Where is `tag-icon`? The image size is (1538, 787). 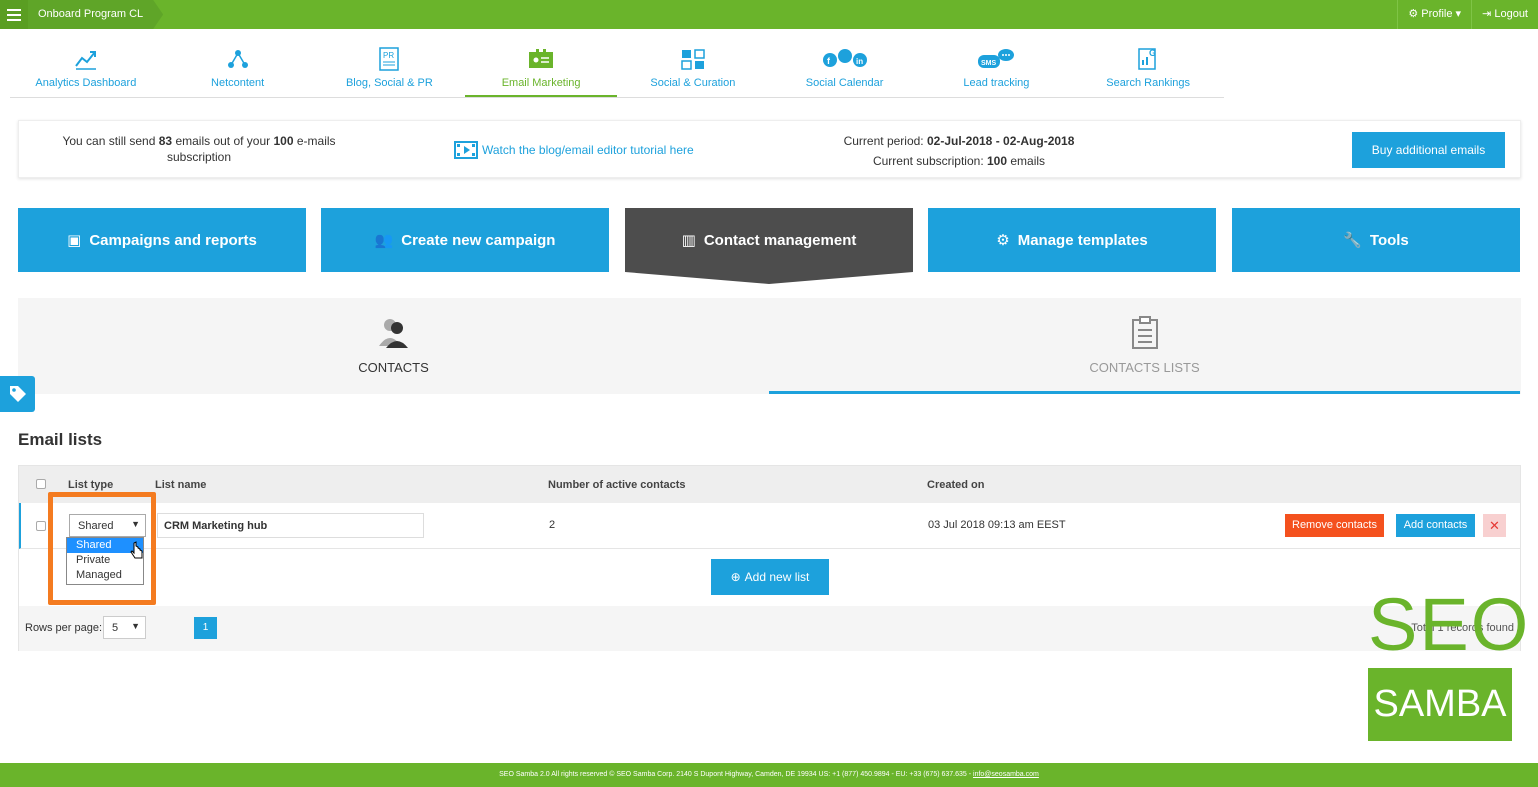 tag-icon is located at coordinates (17, 394).